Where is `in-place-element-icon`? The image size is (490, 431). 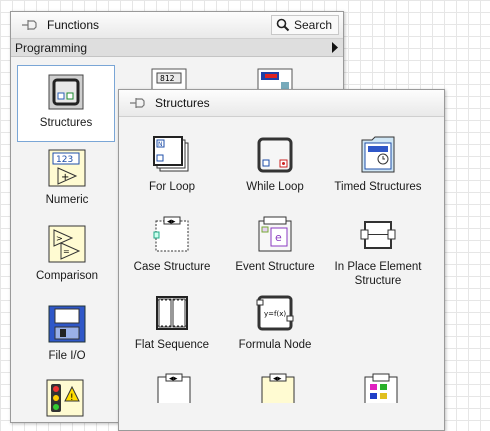 in-place-element-icon is located at coordinates (378, 235).